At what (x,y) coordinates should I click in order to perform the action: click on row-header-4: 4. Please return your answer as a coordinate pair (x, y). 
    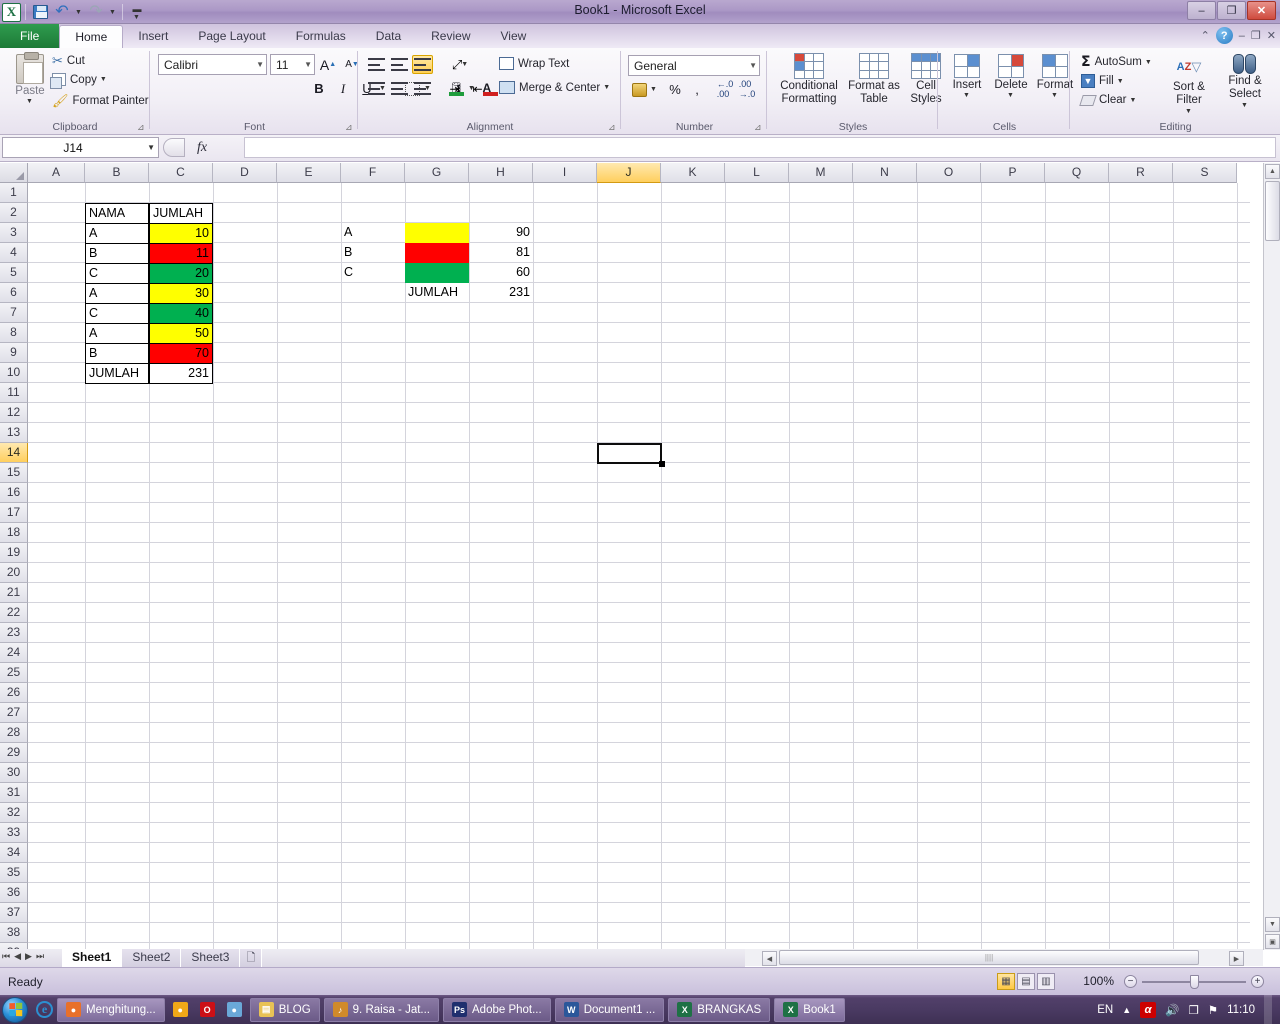
    Looking at the image, I should click on (14, 253).